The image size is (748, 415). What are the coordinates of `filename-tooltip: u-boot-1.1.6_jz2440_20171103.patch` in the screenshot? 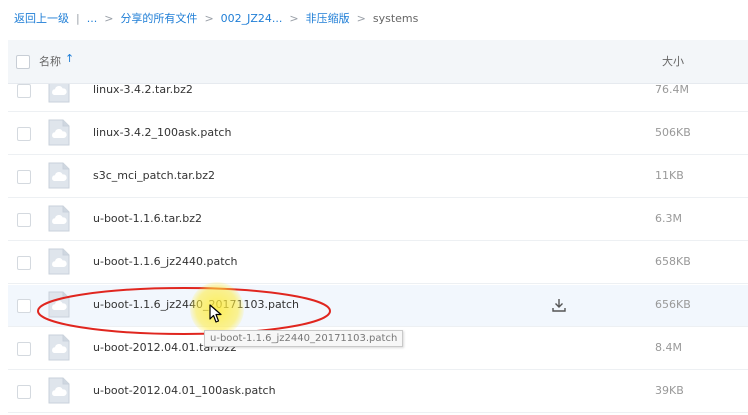 It's located at (304, 338).